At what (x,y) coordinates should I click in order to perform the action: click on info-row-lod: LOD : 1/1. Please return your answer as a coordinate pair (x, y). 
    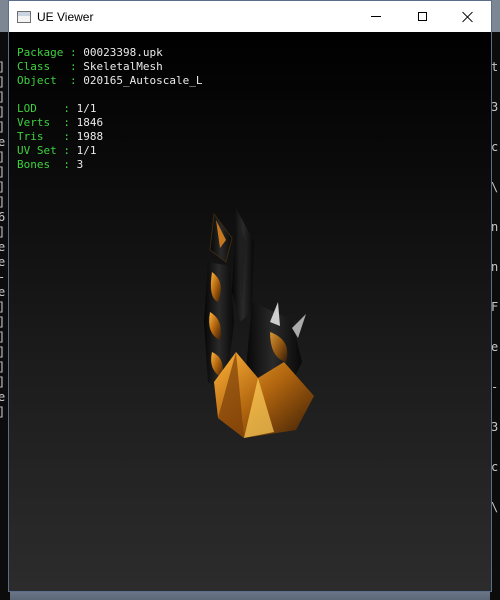
    Looking at the image, I should click on (109, 109).